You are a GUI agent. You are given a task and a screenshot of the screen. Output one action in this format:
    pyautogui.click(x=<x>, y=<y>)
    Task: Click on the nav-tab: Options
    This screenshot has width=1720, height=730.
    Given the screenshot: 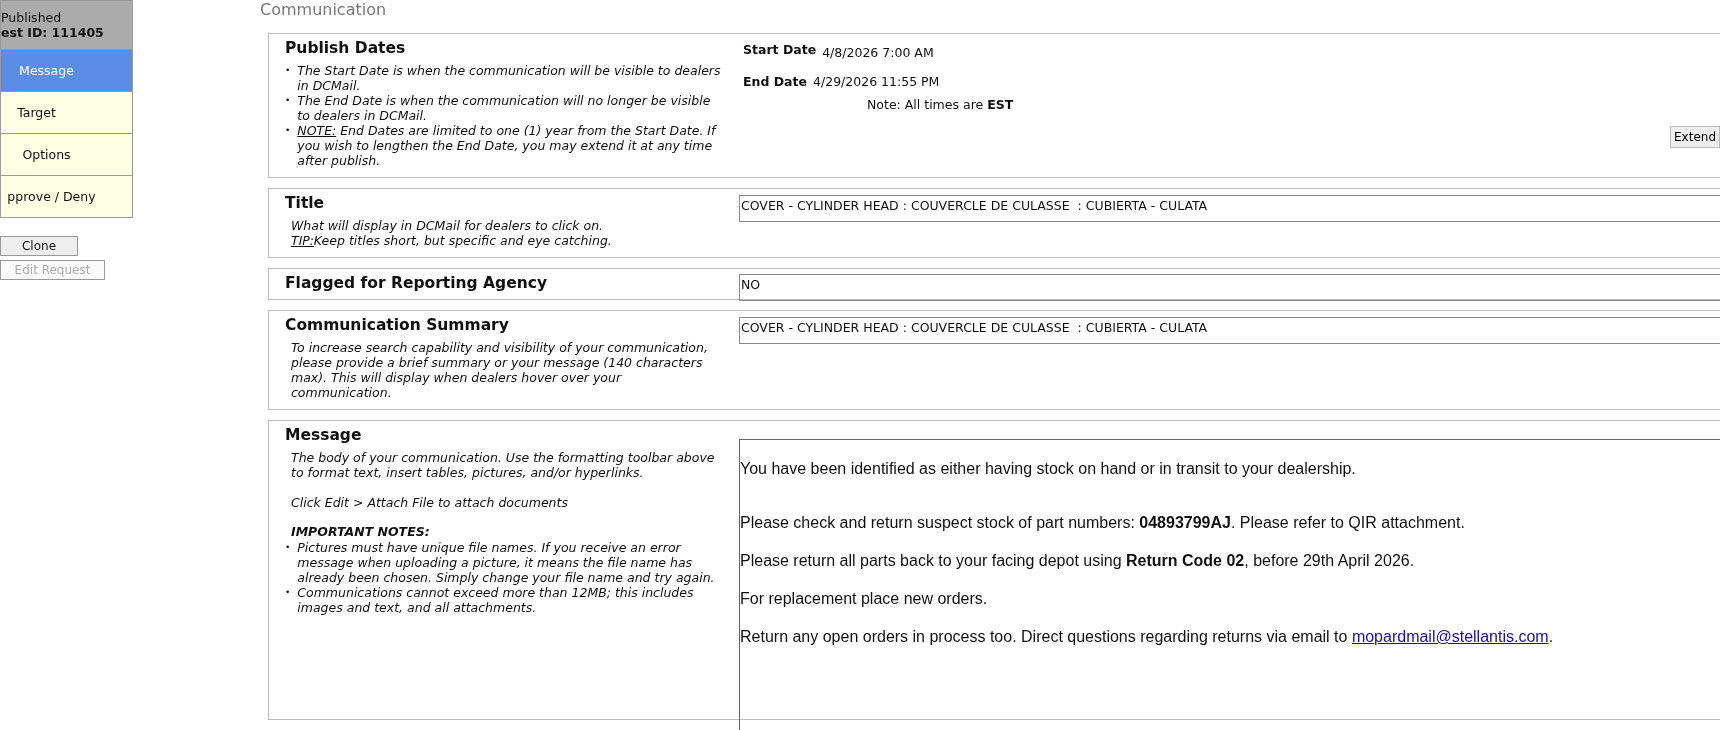 What is the action you would take?
    pyautogui.click(x=66, y=155)
    